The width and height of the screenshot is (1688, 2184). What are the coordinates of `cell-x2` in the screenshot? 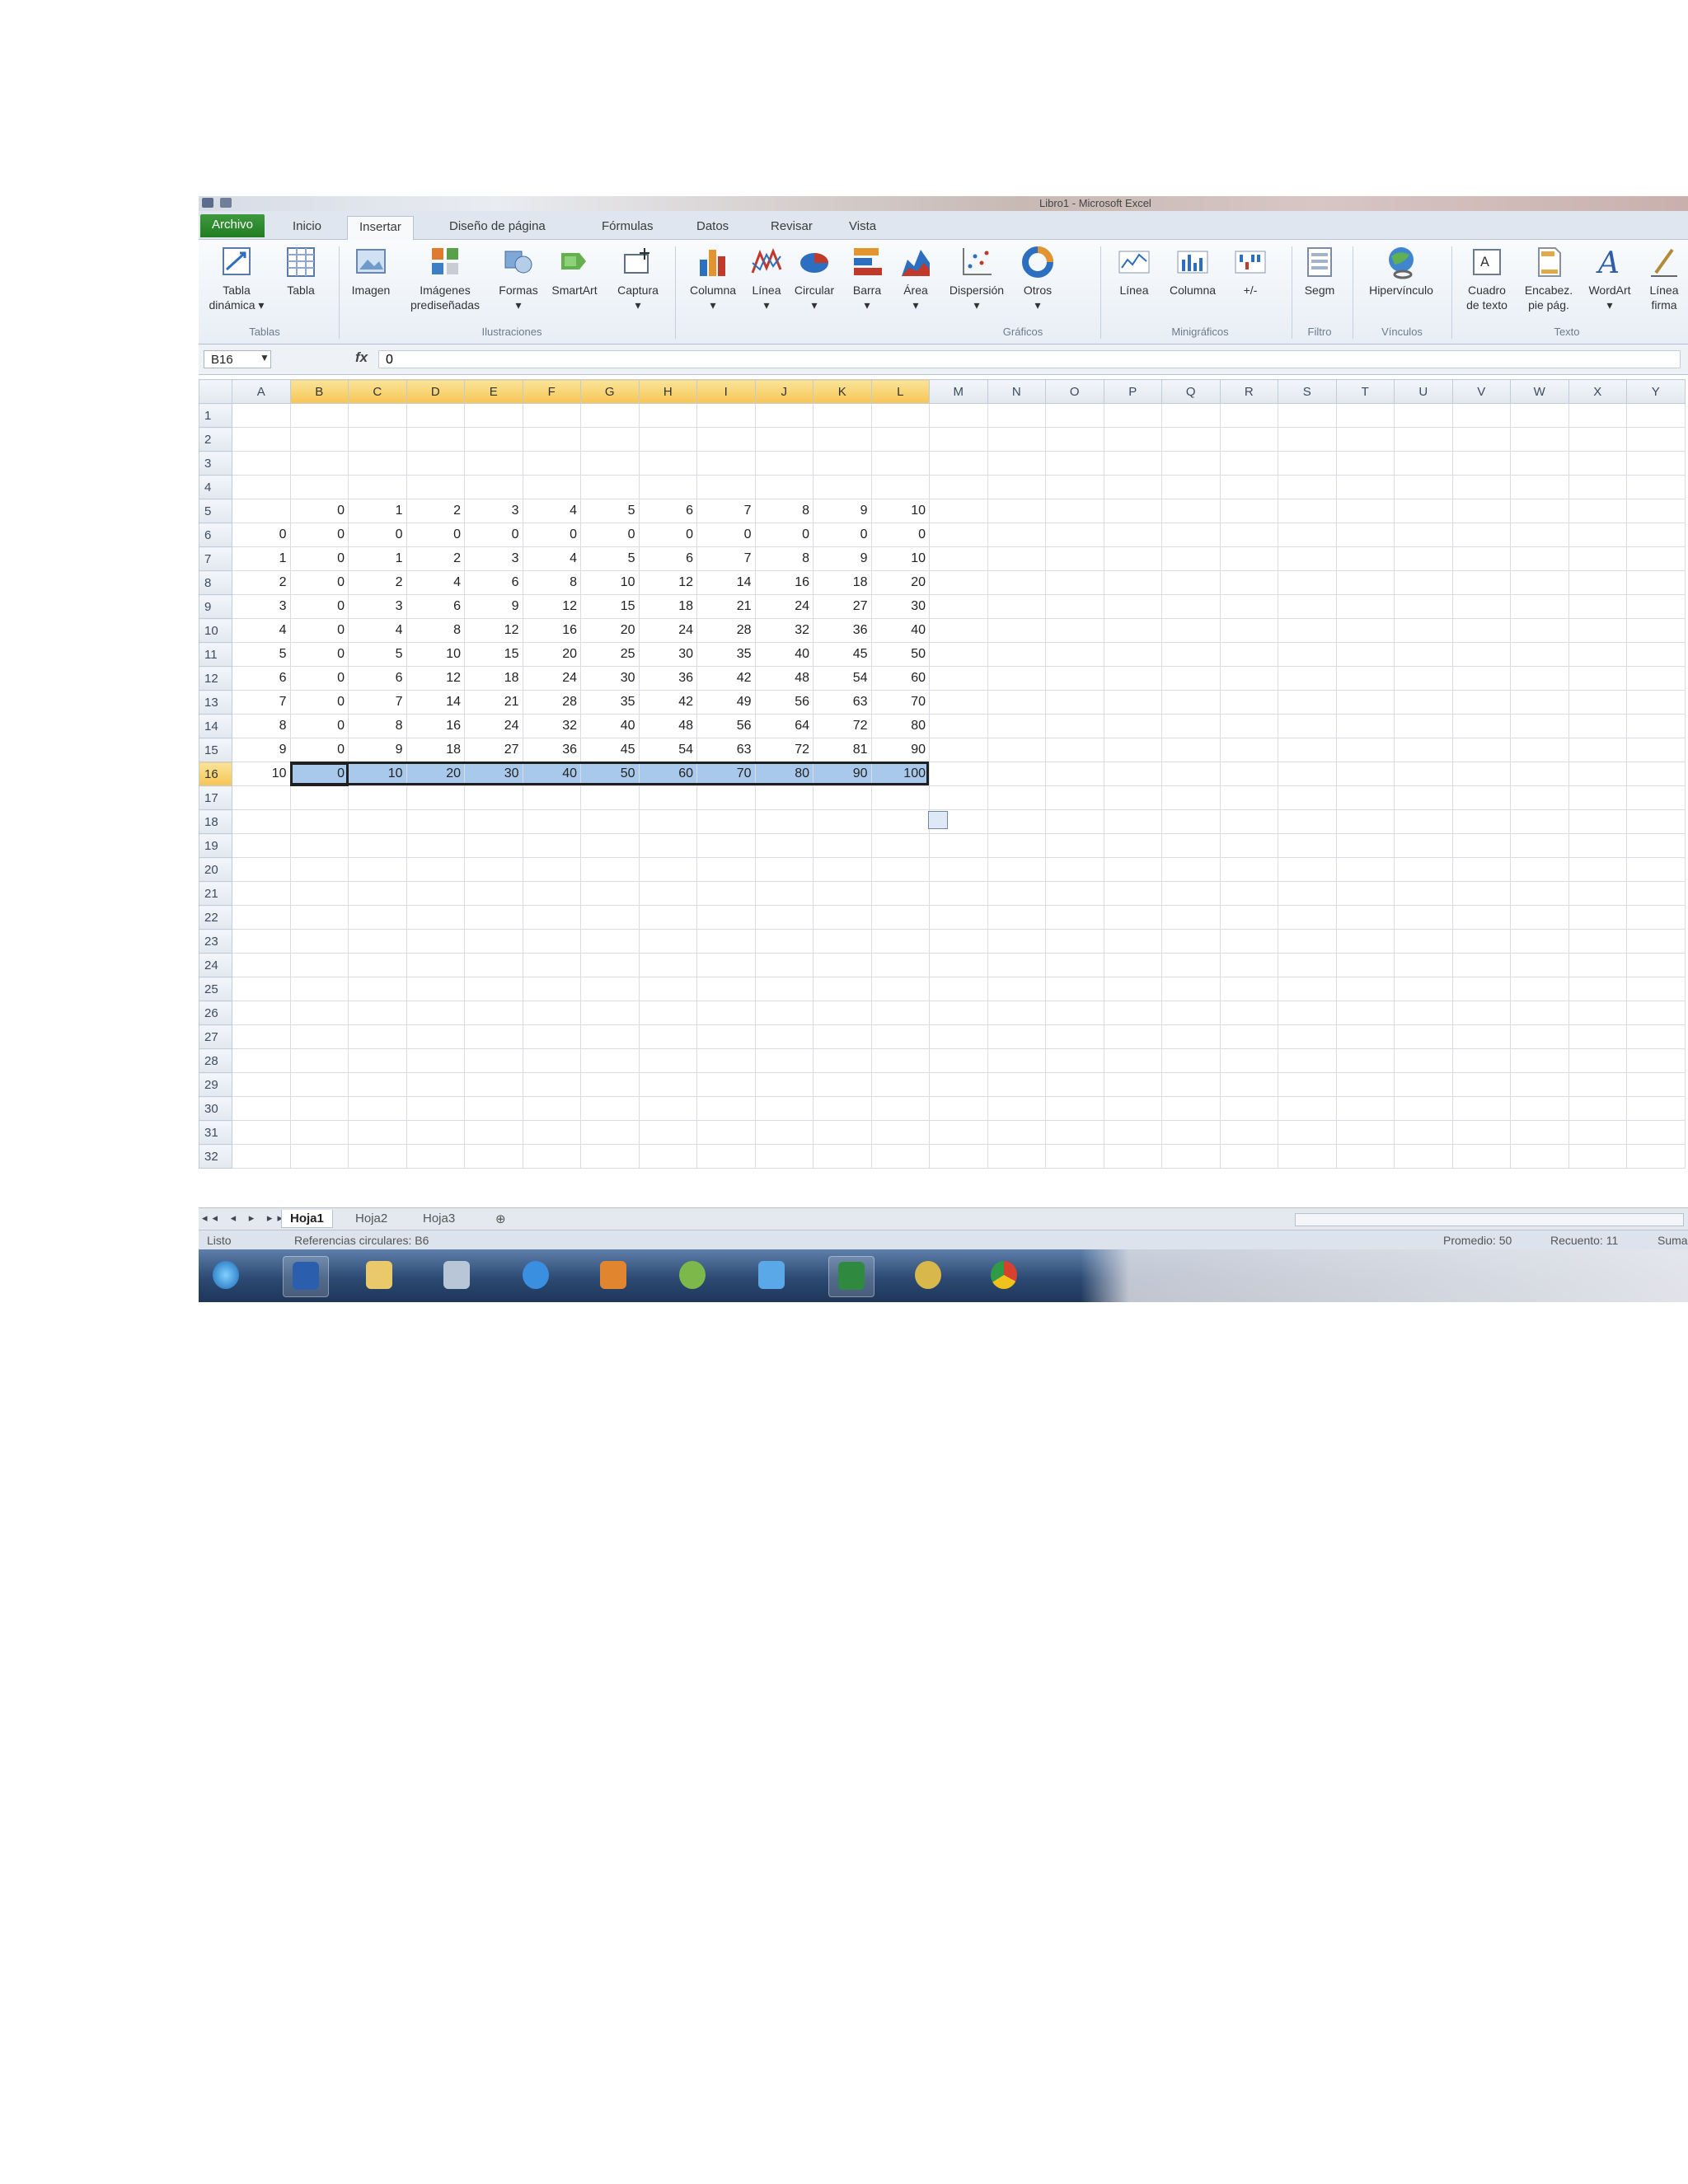 It's located at (1598, 439).